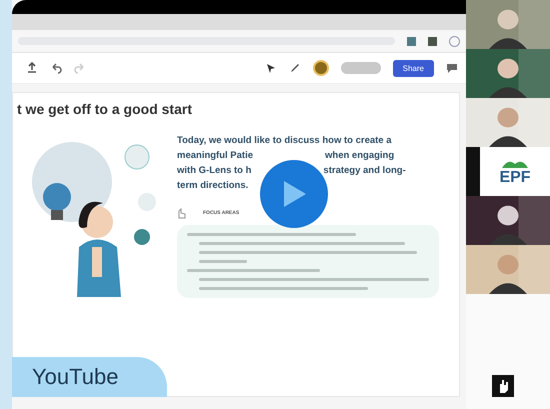 This screenshot has width=550, height=409. Describe the element at coordinates (56, 68) in the screenshot. I see `undo-icon` at that location.